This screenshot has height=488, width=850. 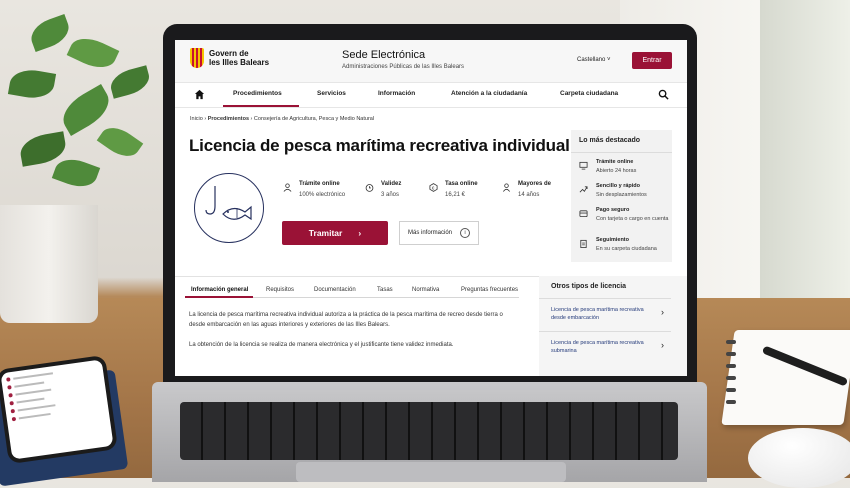 What do you see at coordinates (618, 186) in the screenshot?
I see `highlight-label: Sencillo y rápido` at bounding box center [618, 186].